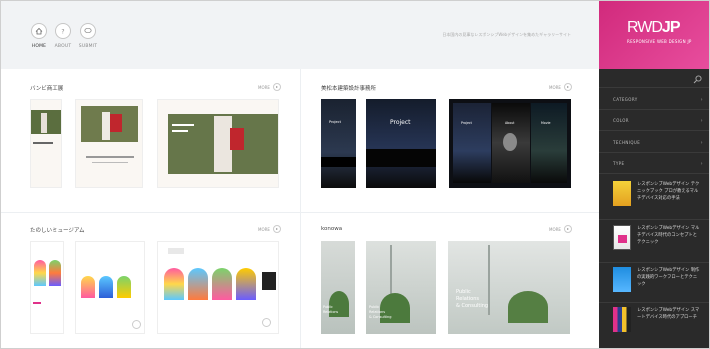 The image size is (710, 349). Describe the element at coordinates (658, 100) in the screenshot. I see `menu-category: CATEGORY ›` at that location.